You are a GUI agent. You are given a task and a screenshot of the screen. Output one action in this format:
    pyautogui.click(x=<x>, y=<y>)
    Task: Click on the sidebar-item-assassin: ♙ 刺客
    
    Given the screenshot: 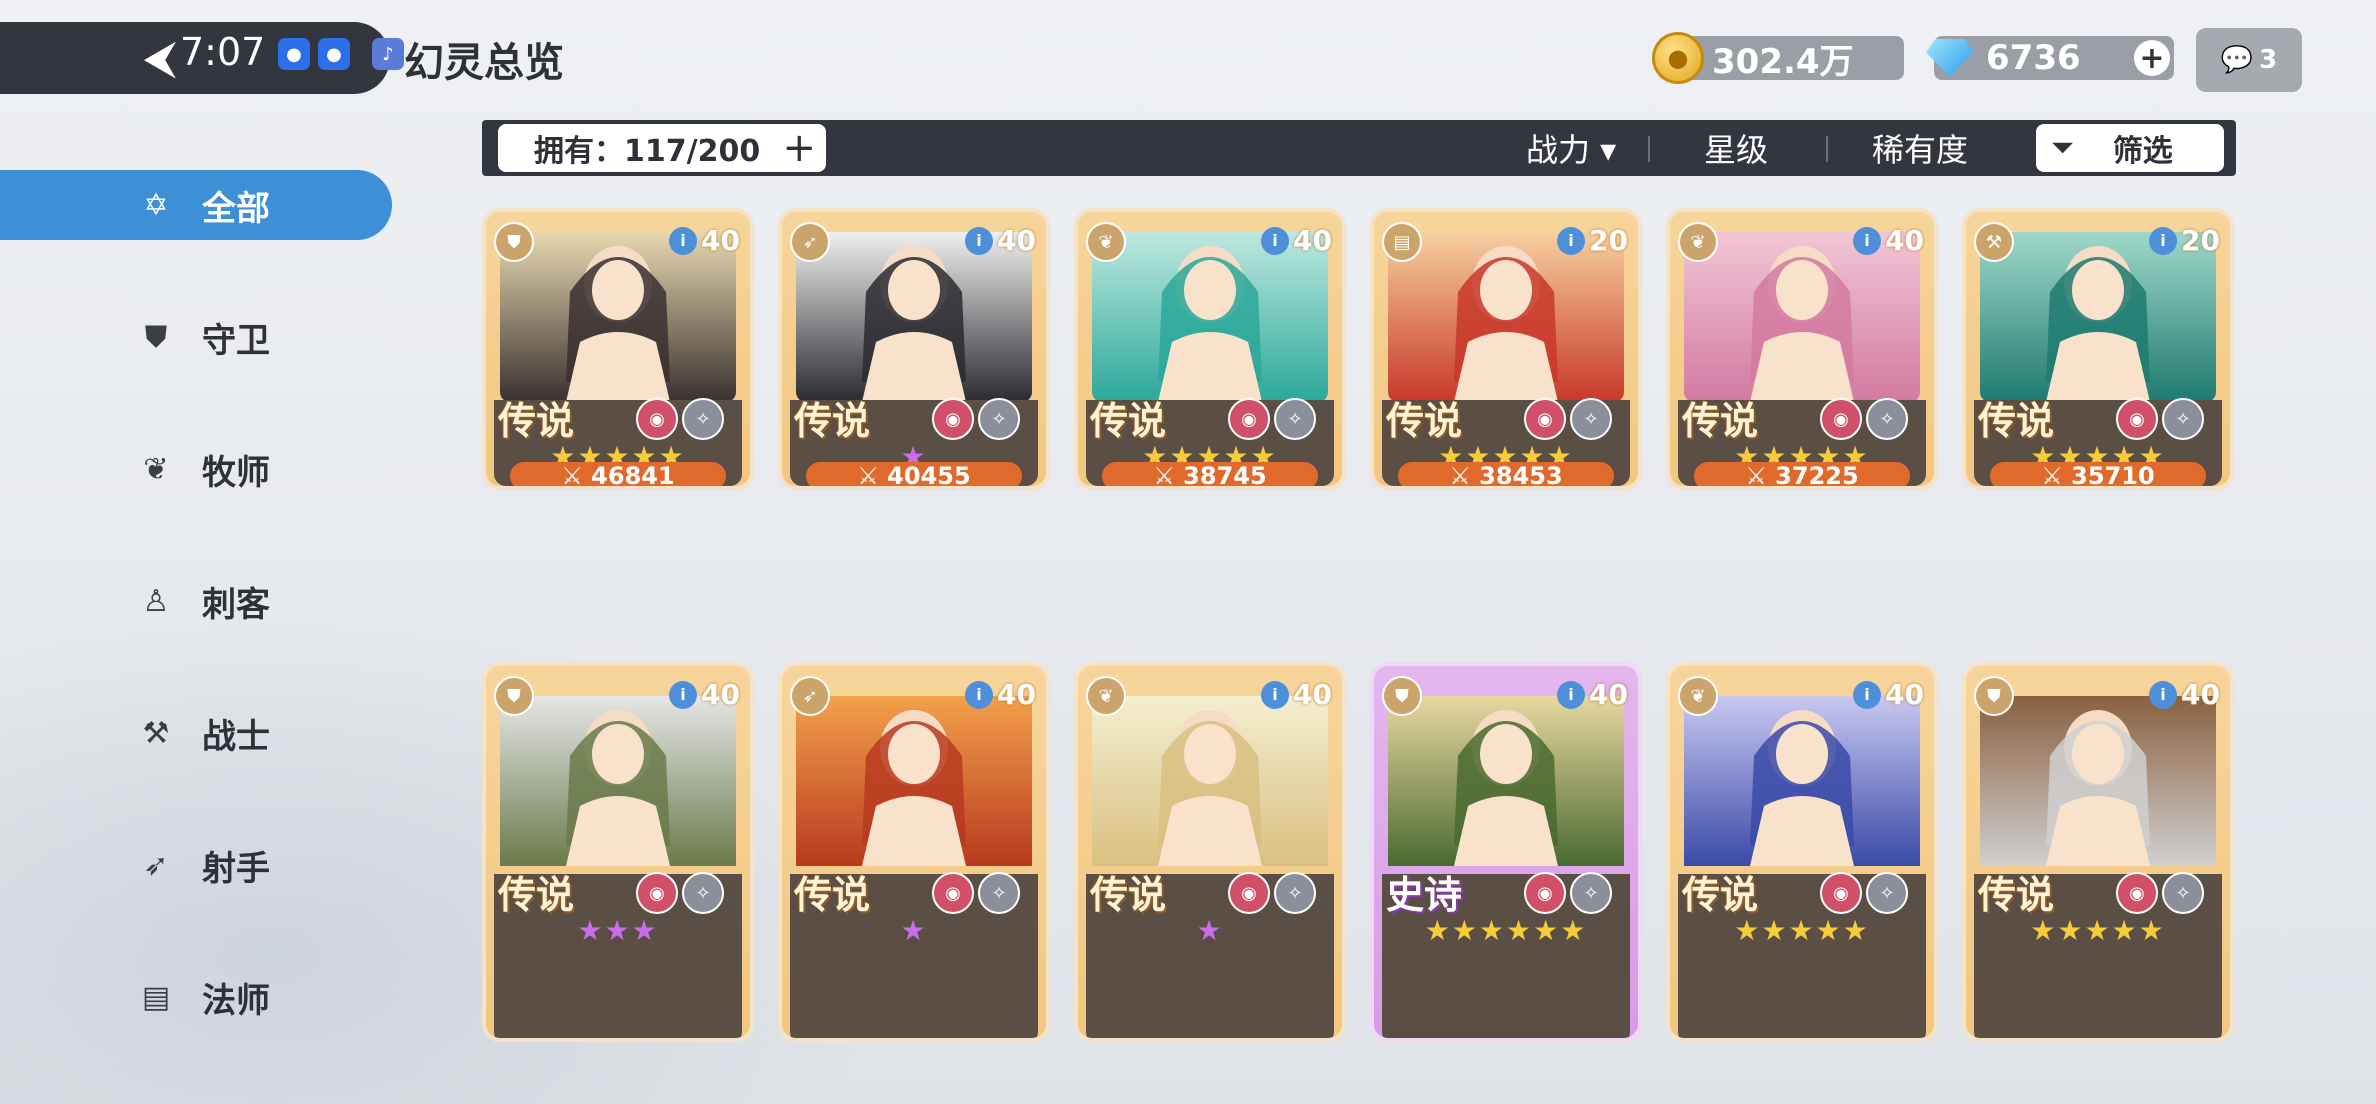 What is the action you would take?
    pyautogui.click(x=195, y=601)
    